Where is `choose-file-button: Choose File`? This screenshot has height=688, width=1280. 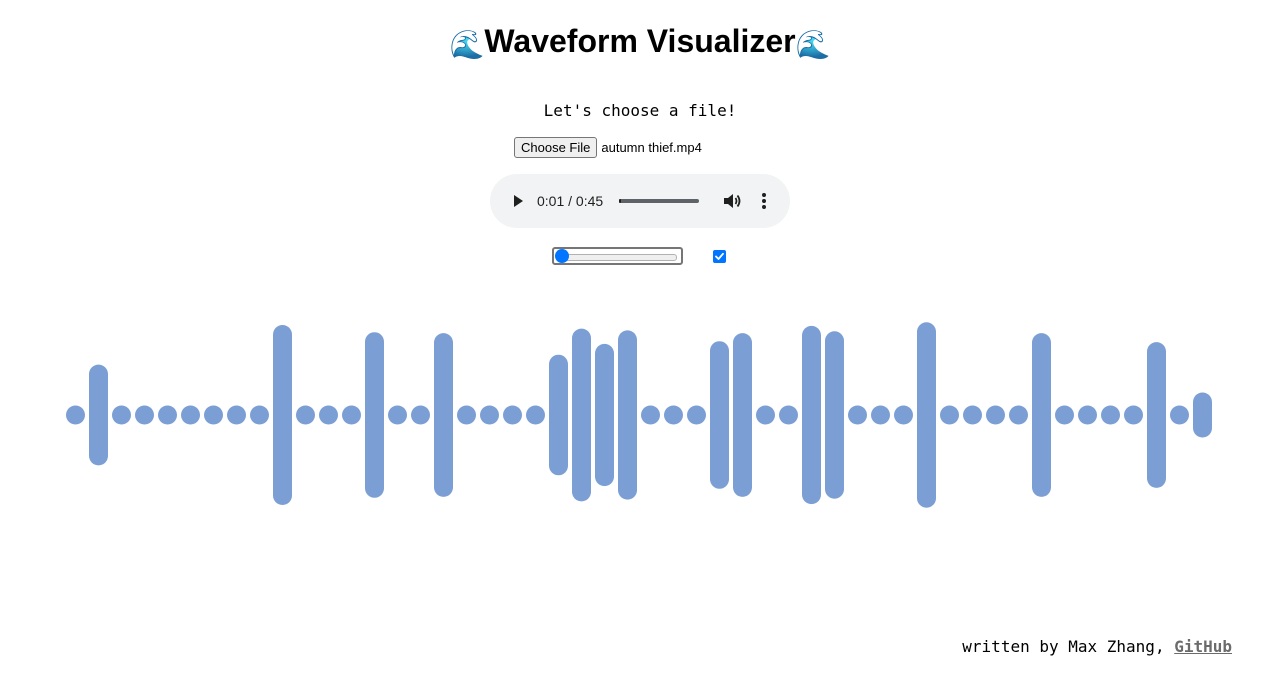 choose-file-button: Choose File is located at coordinates (556, 147).